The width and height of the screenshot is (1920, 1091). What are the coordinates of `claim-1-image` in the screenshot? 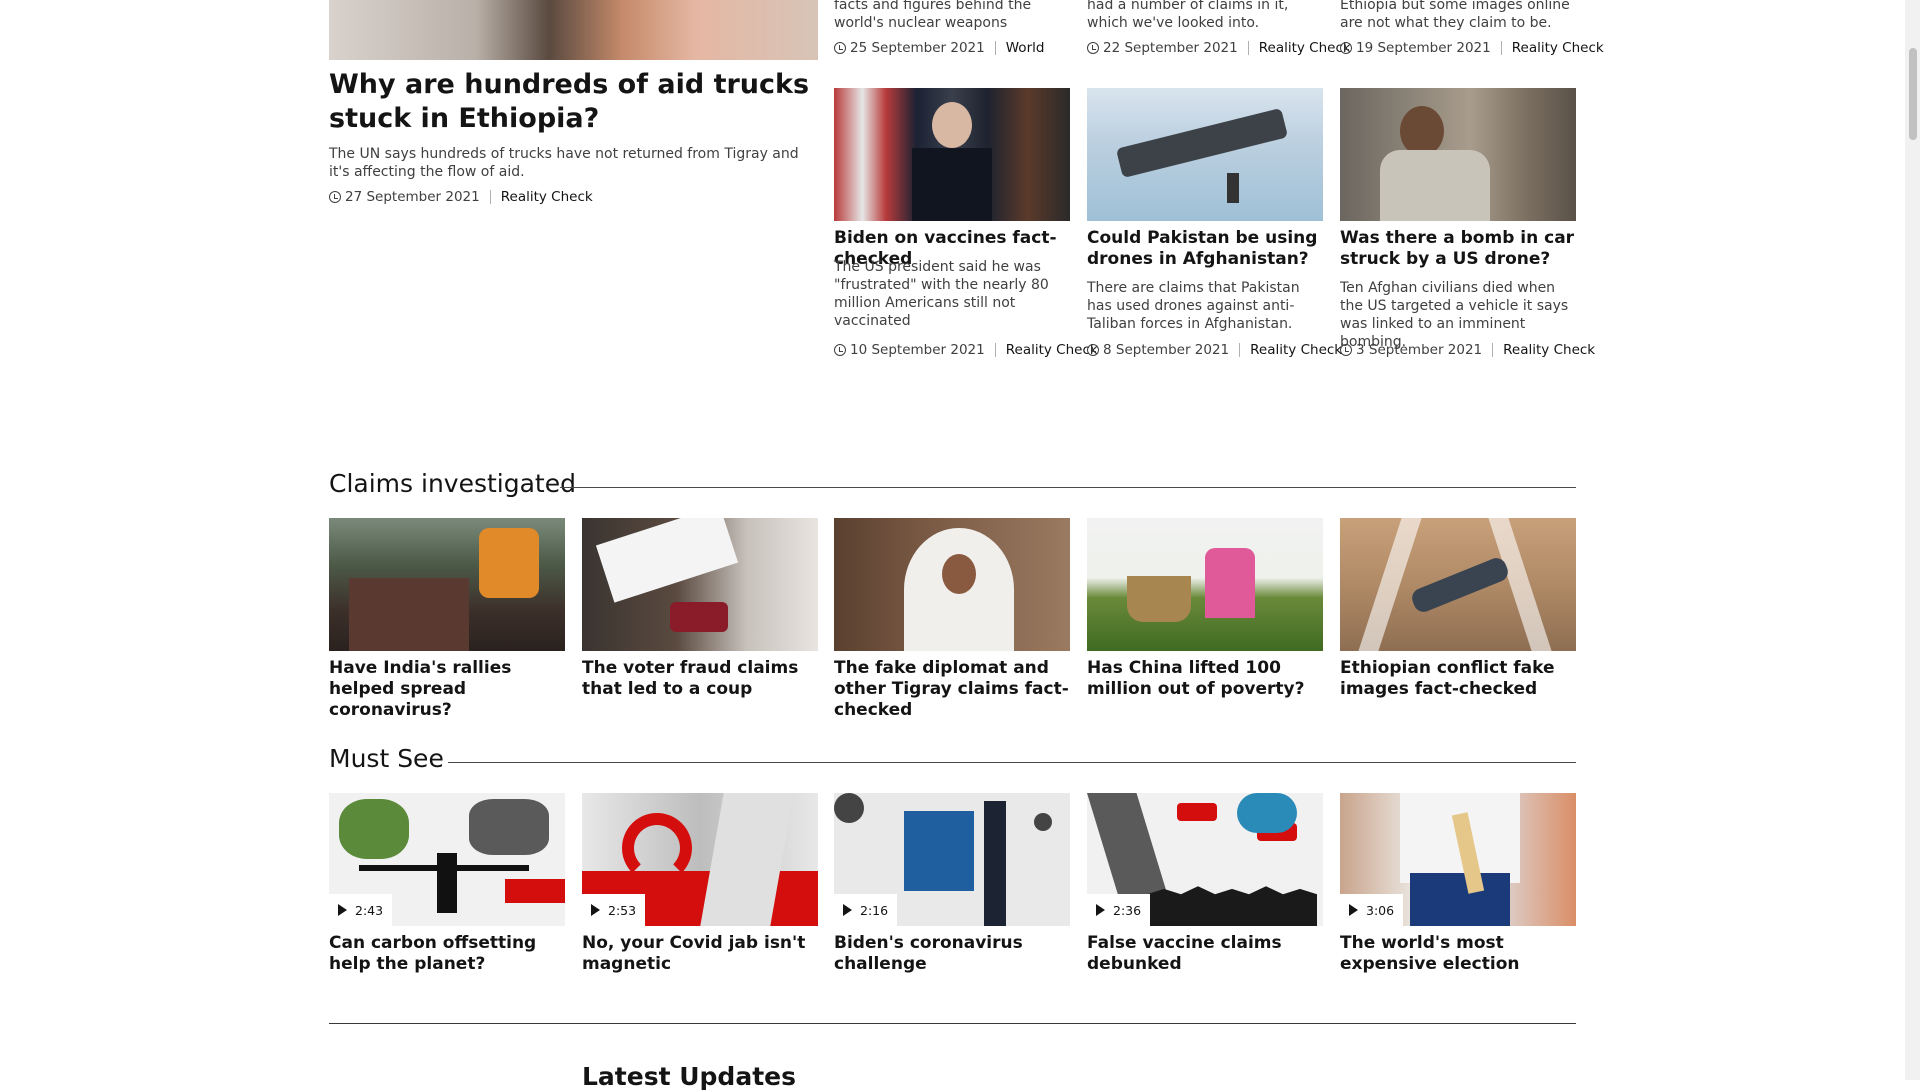 It's located at (447, 584).